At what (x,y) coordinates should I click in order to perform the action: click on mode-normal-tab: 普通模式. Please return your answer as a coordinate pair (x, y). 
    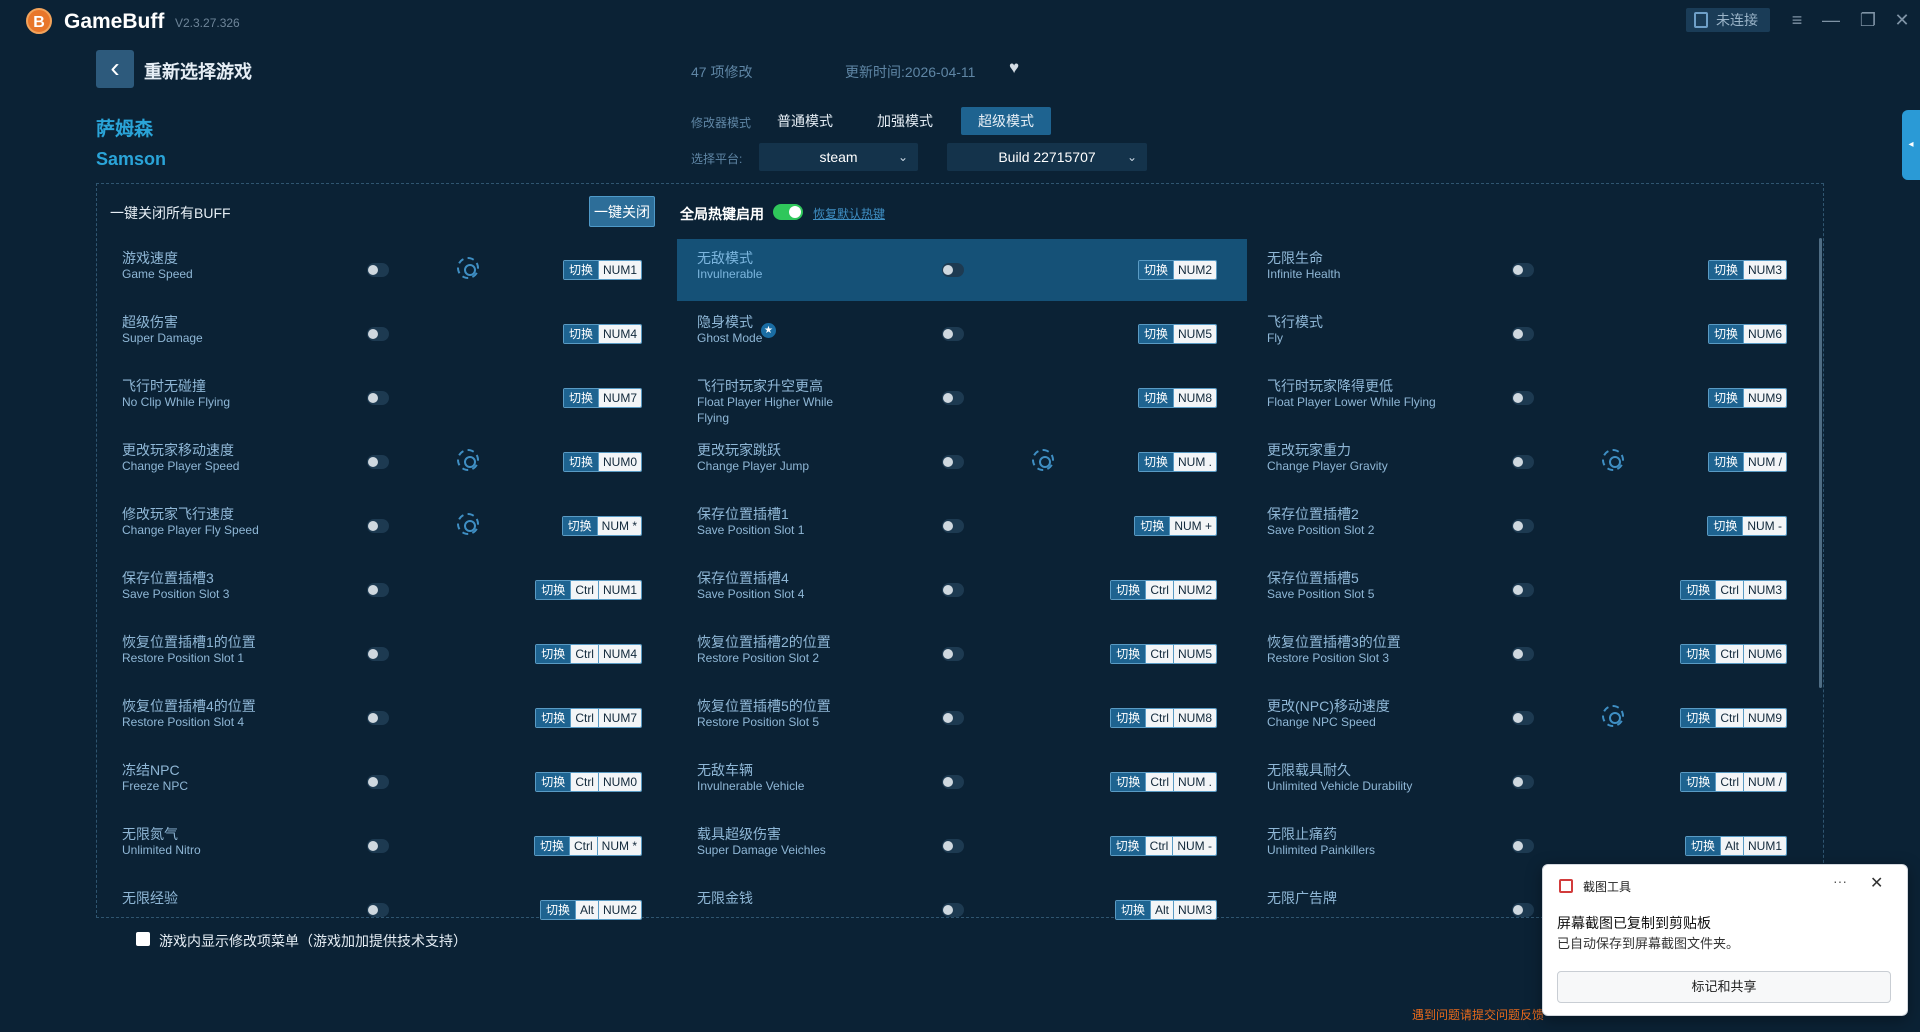
    Looking at the image, I should click on (805, 121).